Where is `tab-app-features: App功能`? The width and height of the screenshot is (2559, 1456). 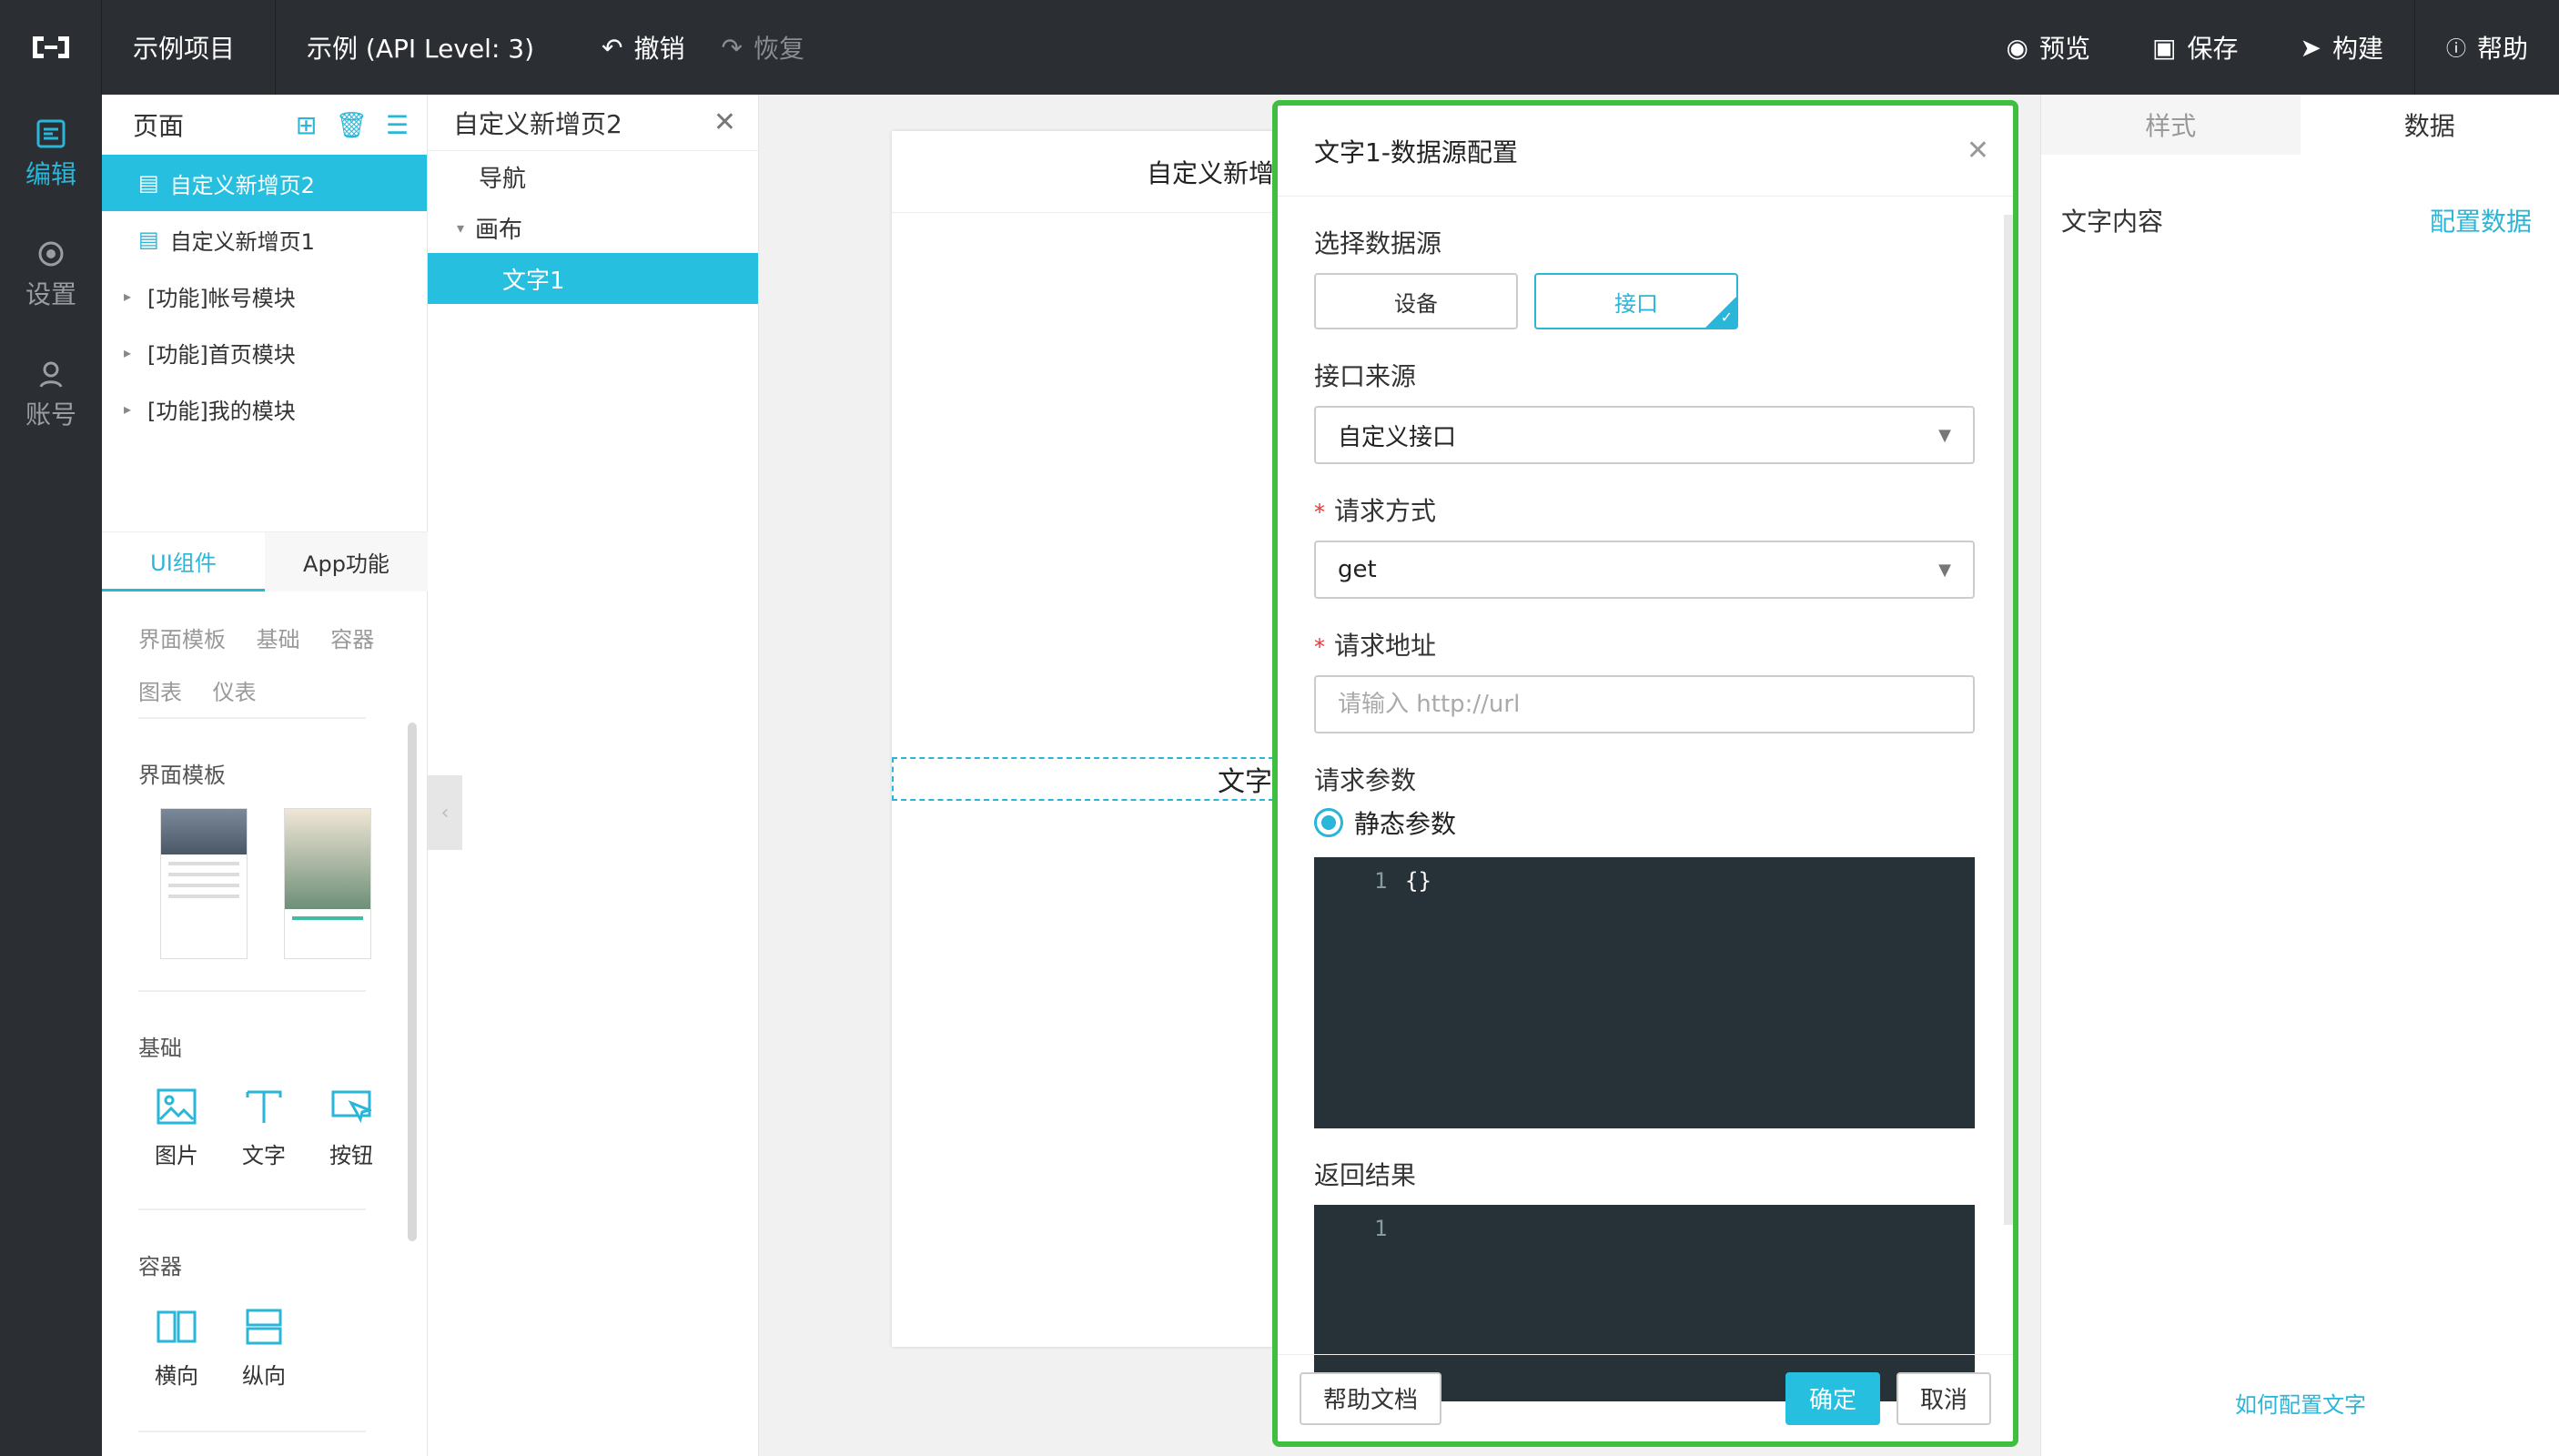 tab-app-features: App功能 is located at coordinates (346, 562).